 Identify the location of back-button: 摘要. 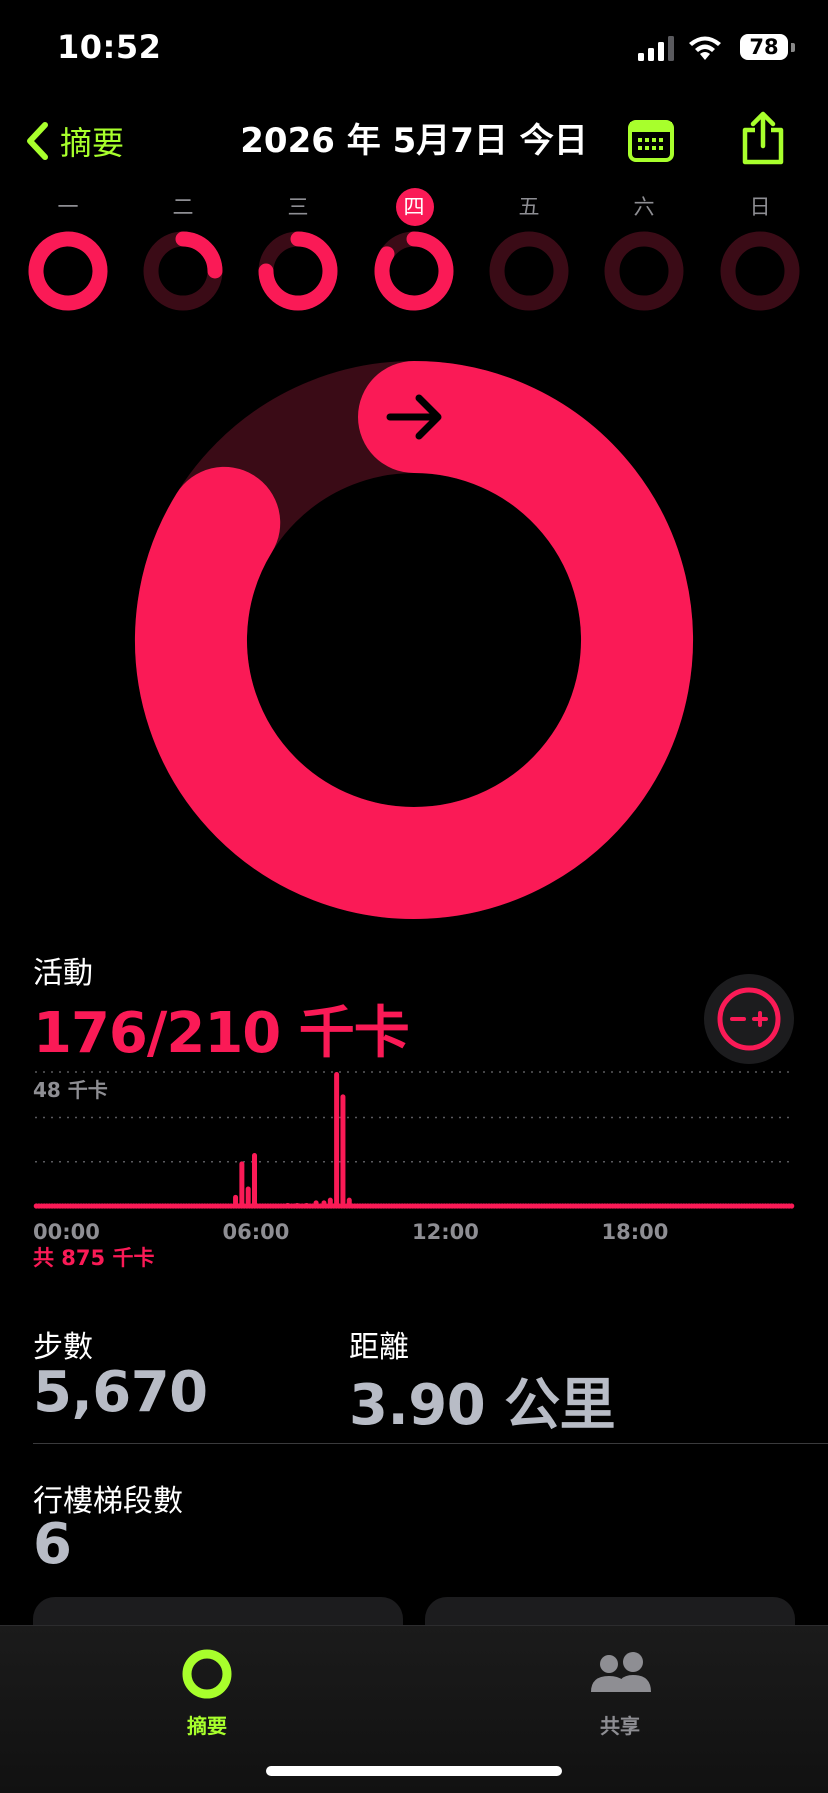
(74, 141).